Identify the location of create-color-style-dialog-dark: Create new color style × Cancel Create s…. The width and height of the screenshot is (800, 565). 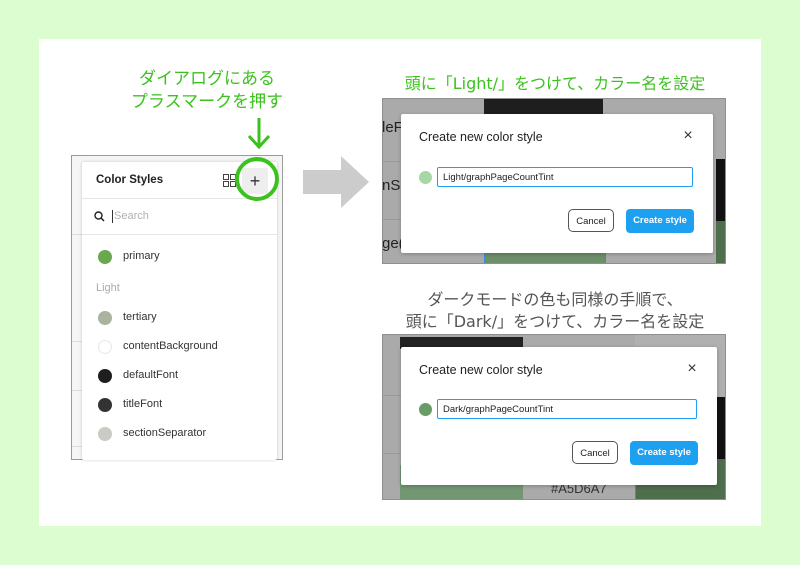
(559, 416).